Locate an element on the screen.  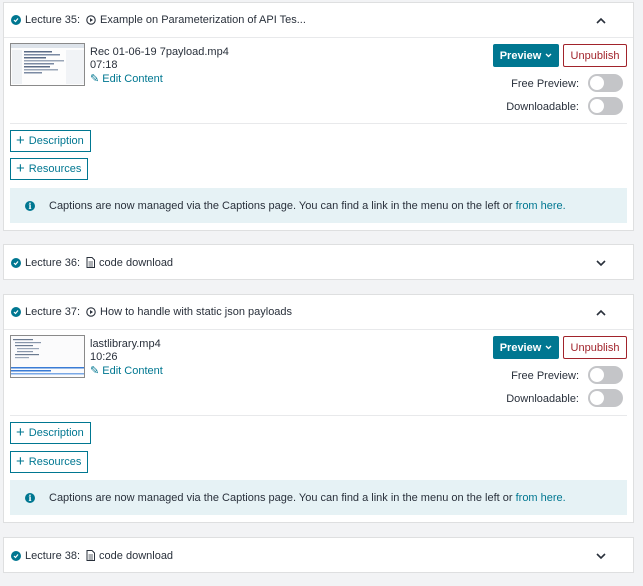
lecture-number: Lecture 37: is located at coordinates (53, 312).